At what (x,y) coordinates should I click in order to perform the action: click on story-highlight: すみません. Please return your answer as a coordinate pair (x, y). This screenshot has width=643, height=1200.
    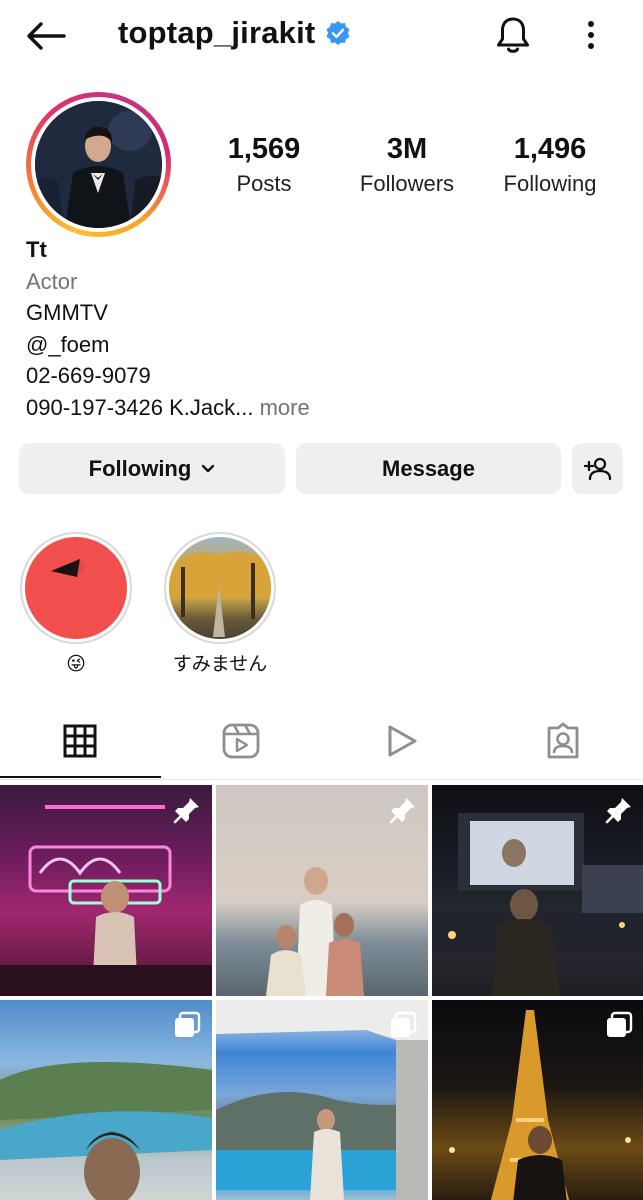
    Looking at the image, I should click on (220, 605).